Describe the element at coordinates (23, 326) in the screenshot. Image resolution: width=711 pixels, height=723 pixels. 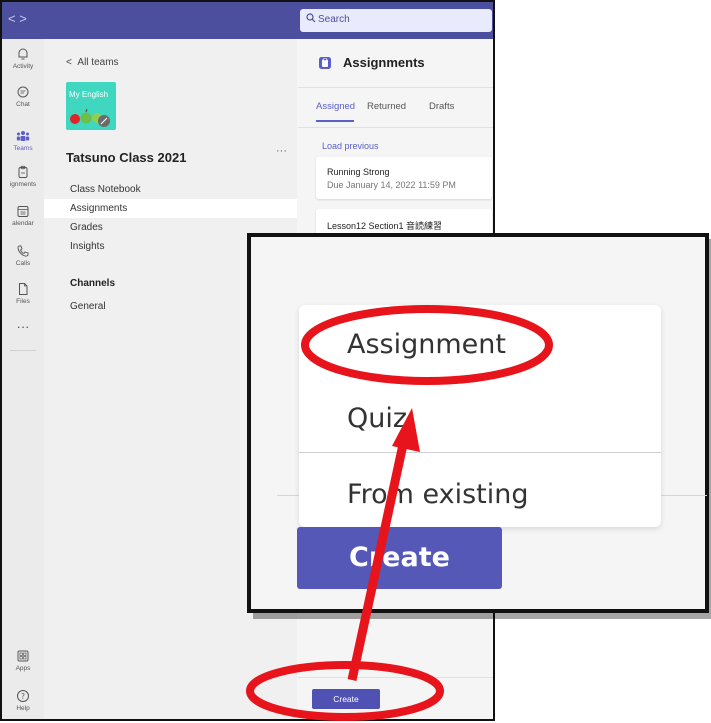
I see `more-apps-icon: ···` at that location.